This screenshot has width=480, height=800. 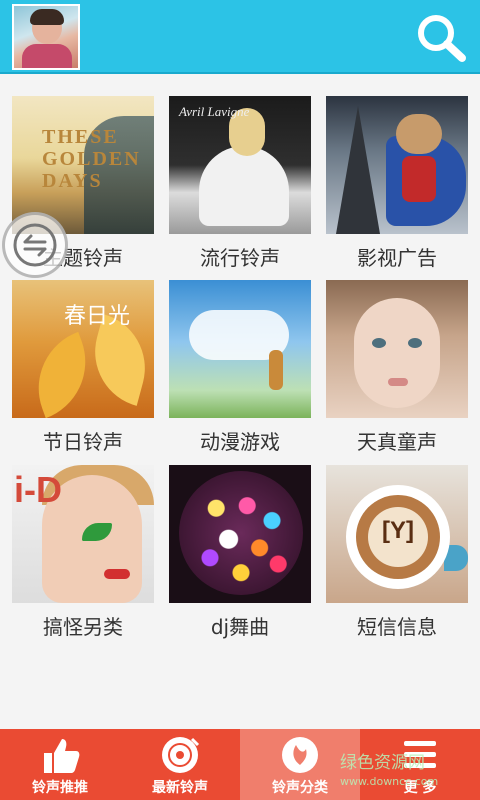 I want to click on thumb-art-text: 春日光, so click(x=97, y=315).